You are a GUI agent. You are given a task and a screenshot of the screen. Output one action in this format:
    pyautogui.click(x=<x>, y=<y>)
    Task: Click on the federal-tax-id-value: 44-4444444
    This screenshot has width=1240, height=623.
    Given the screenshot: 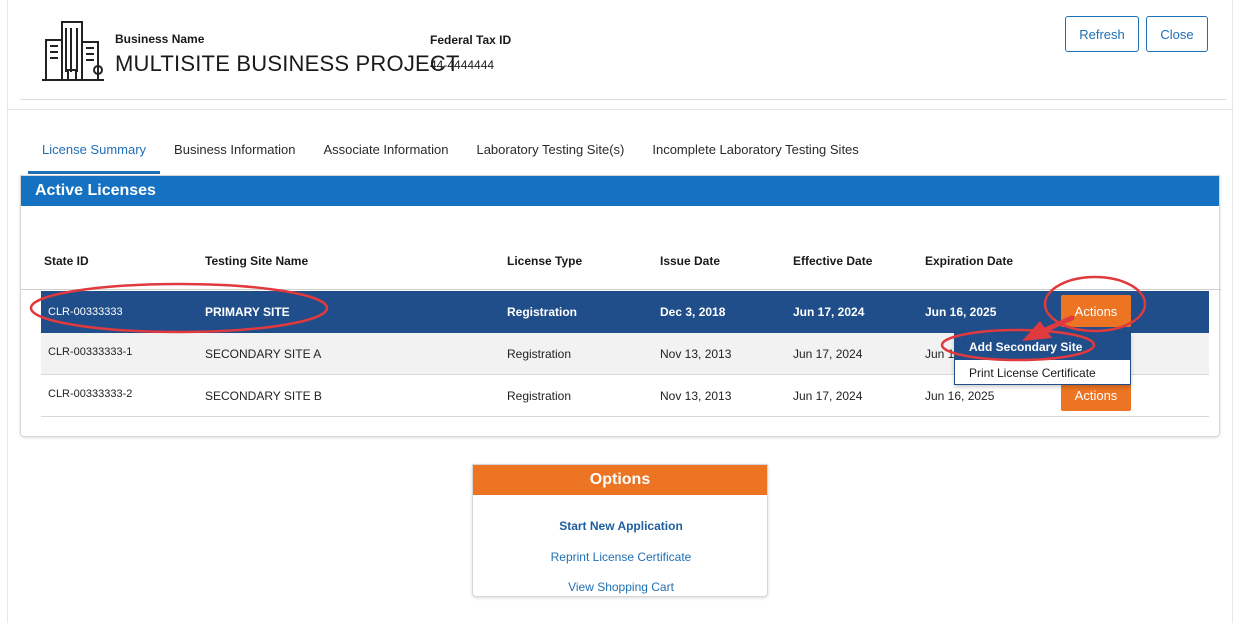 What is the action you would take?
    pyautogui.click(x=462, y=65)
    